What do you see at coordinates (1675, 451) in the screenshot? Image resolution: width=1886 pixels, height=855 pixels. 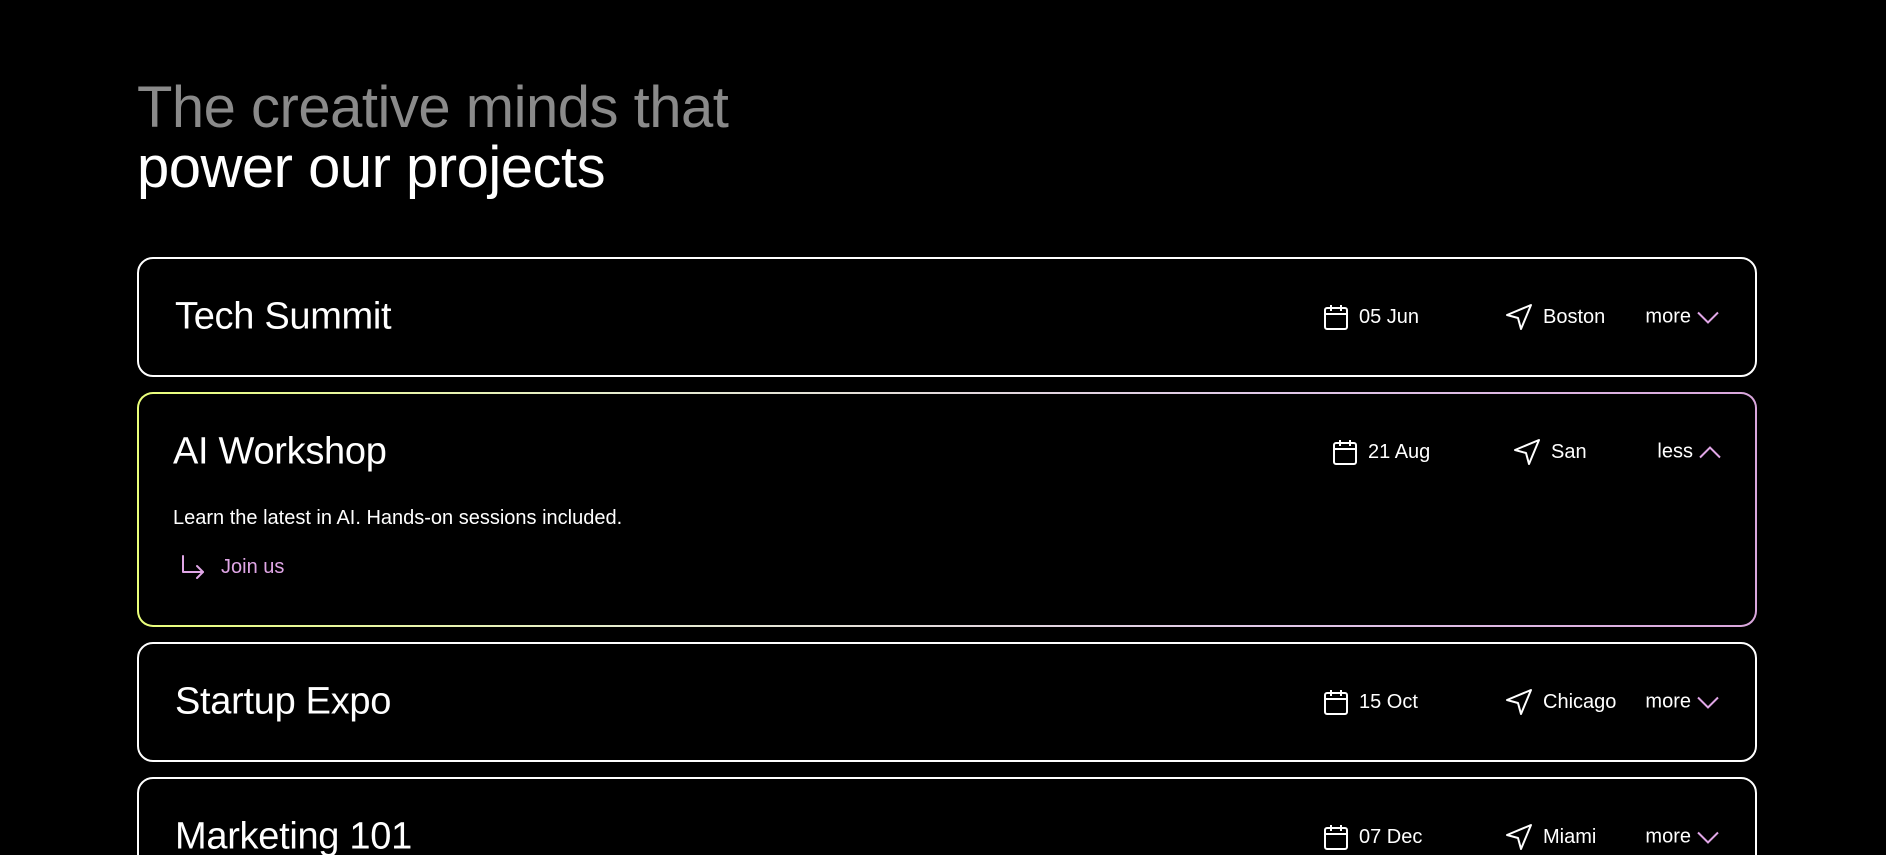 I see `toggle-label: less` at bounding box center [1675, 451].